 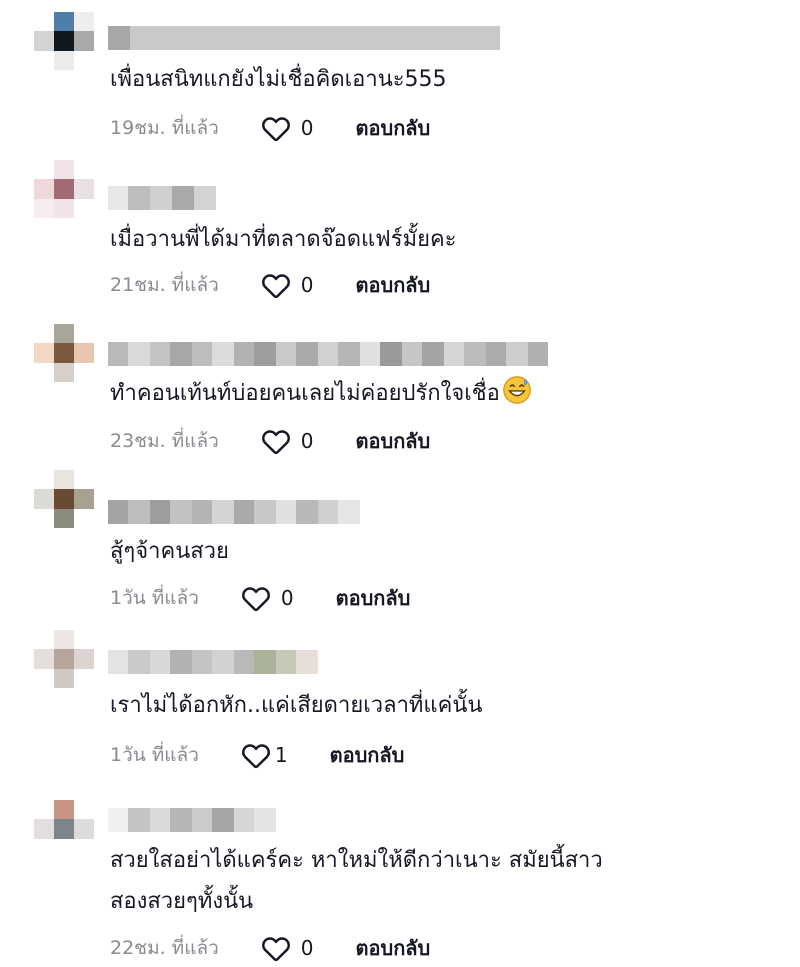 I want to click on comment-text: ทำคอนเท้นท์บ่อยคนเลยไม่ค่อยปรักใจเชื่อ, so click(x=321, y=394).